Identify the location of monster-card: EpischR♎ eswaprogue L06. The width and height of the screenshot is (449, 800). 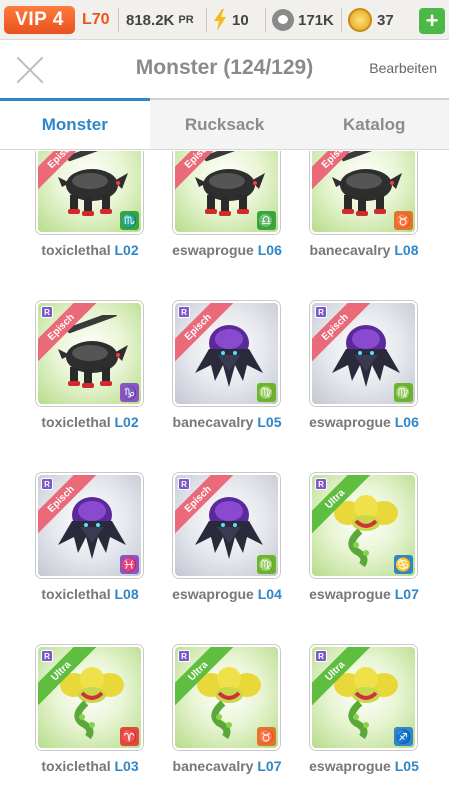
(242, 224).